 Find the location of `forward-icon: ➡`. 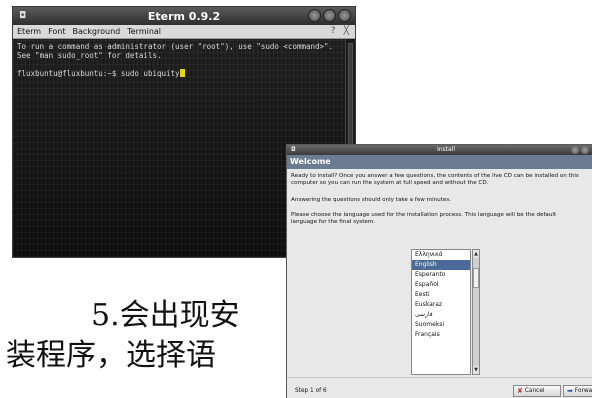

forward-icon: ➡ is located at coordinates (570, 391).